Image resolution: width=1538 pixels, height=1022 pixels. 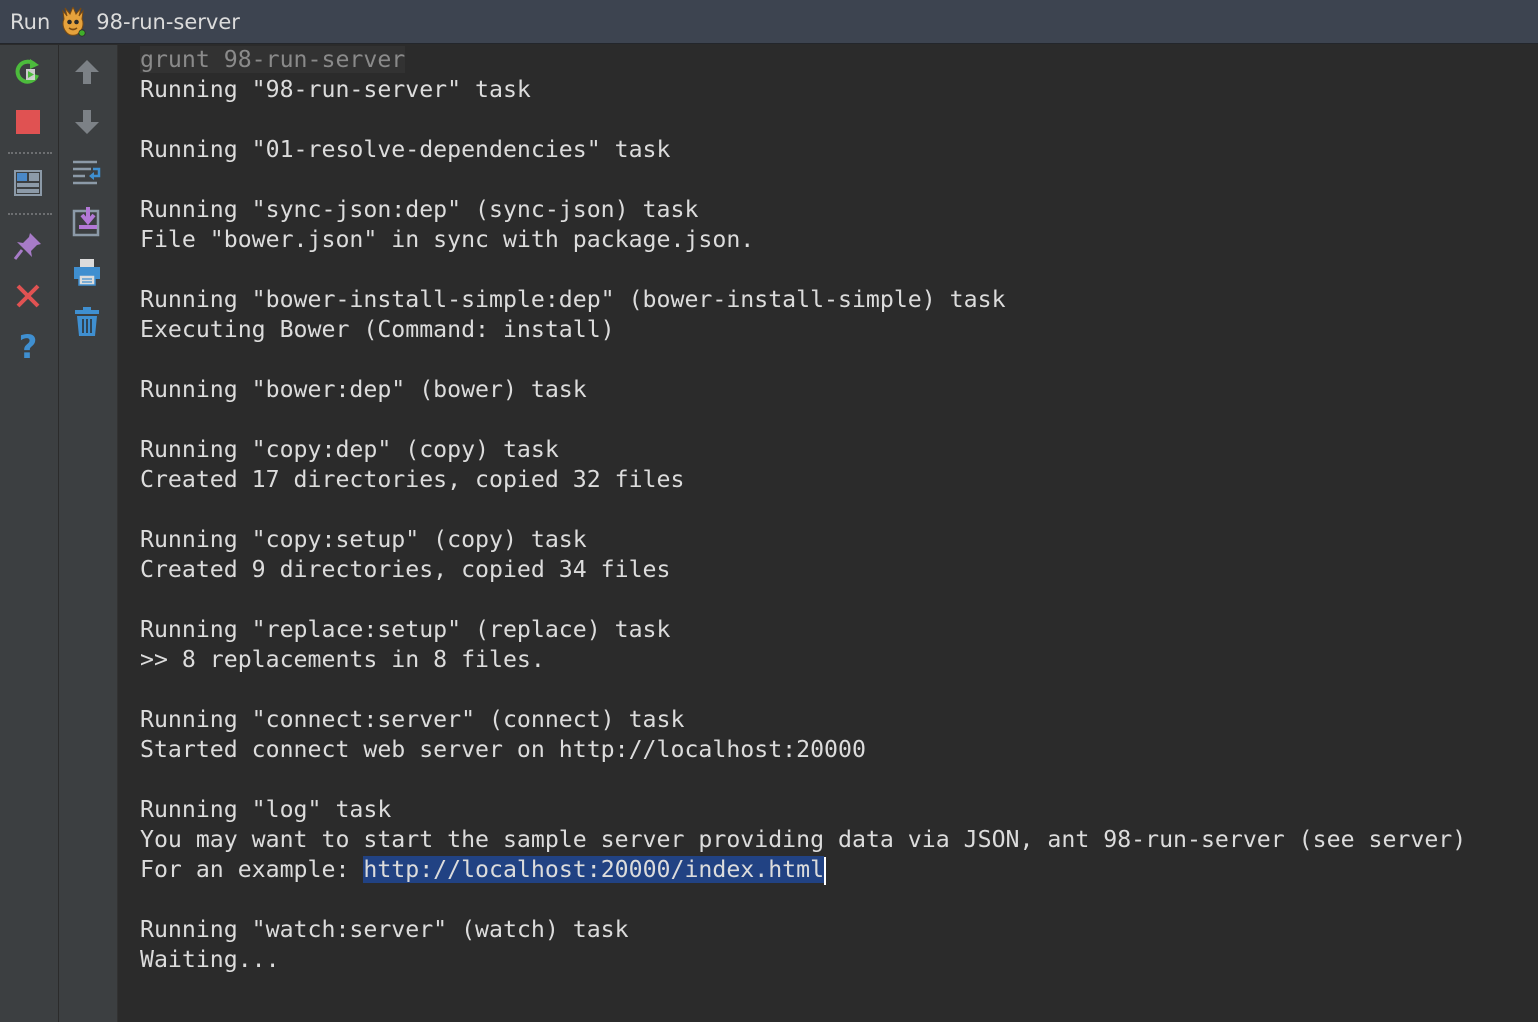 I want to click on arrow-up-icon, so click(x=87, y=72).